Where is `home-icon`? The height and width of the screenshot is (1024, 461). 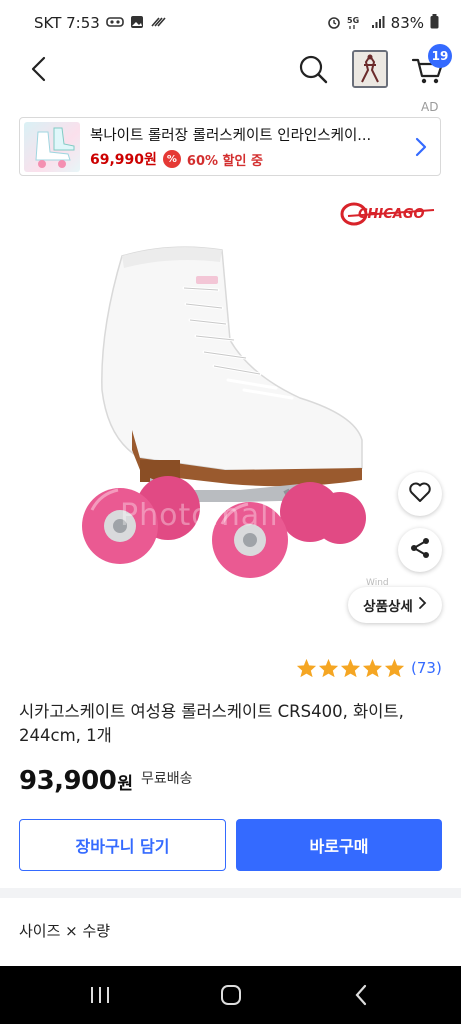
home-icon is located at coordinates (231, 995).